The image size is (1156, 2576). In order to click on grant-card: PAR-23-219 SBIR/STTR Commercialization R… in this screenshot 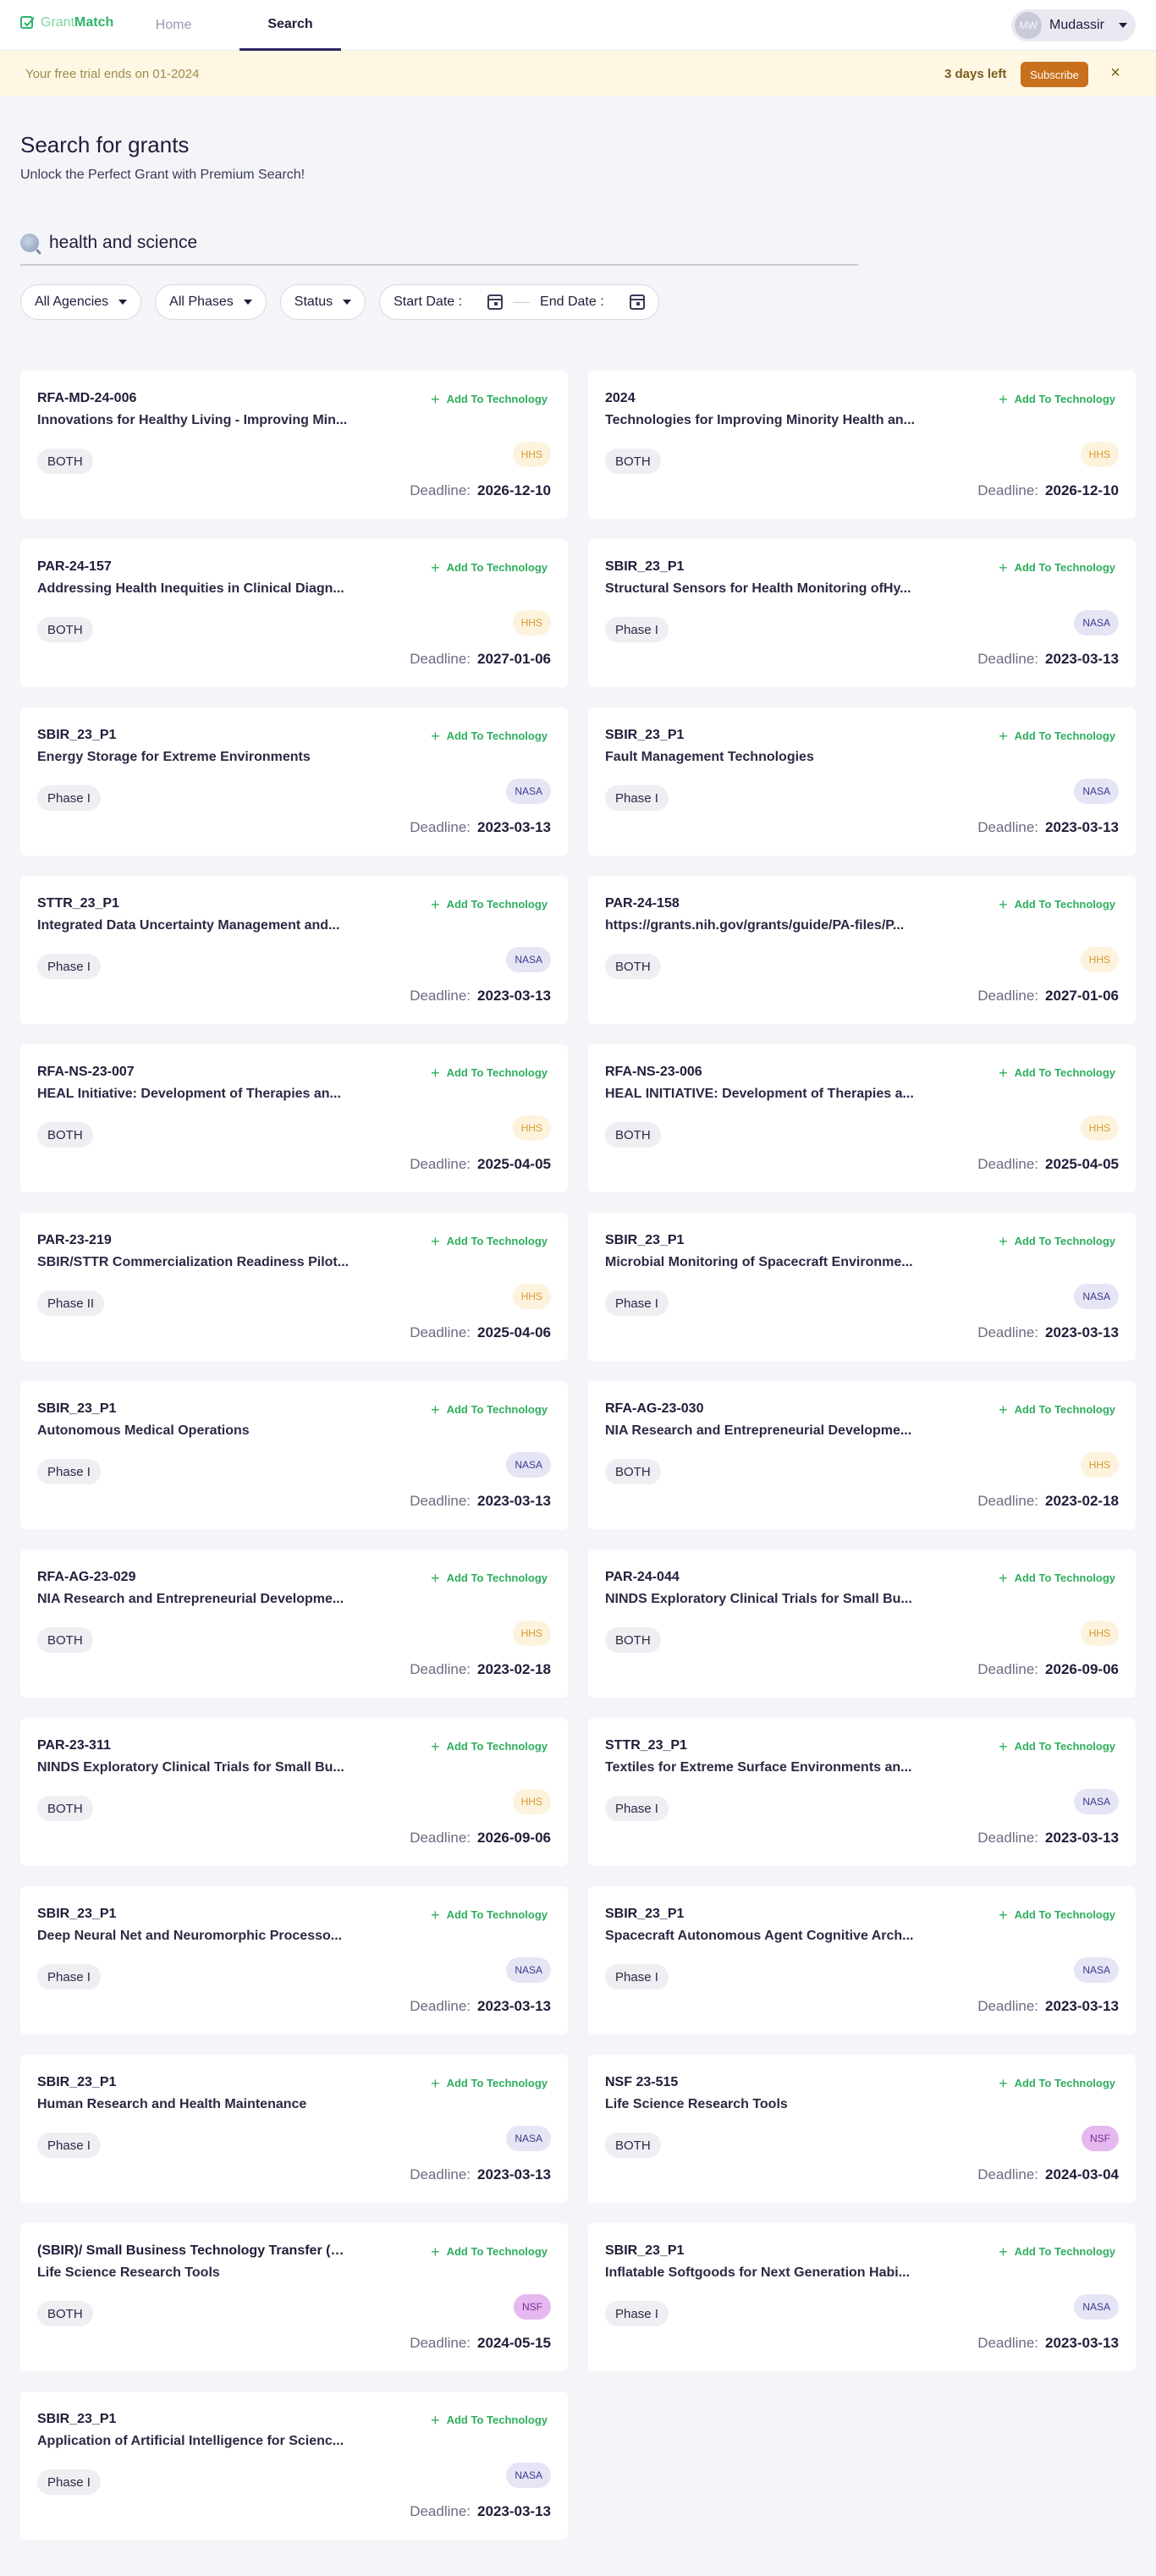, I will do `click(294, 1287)`.